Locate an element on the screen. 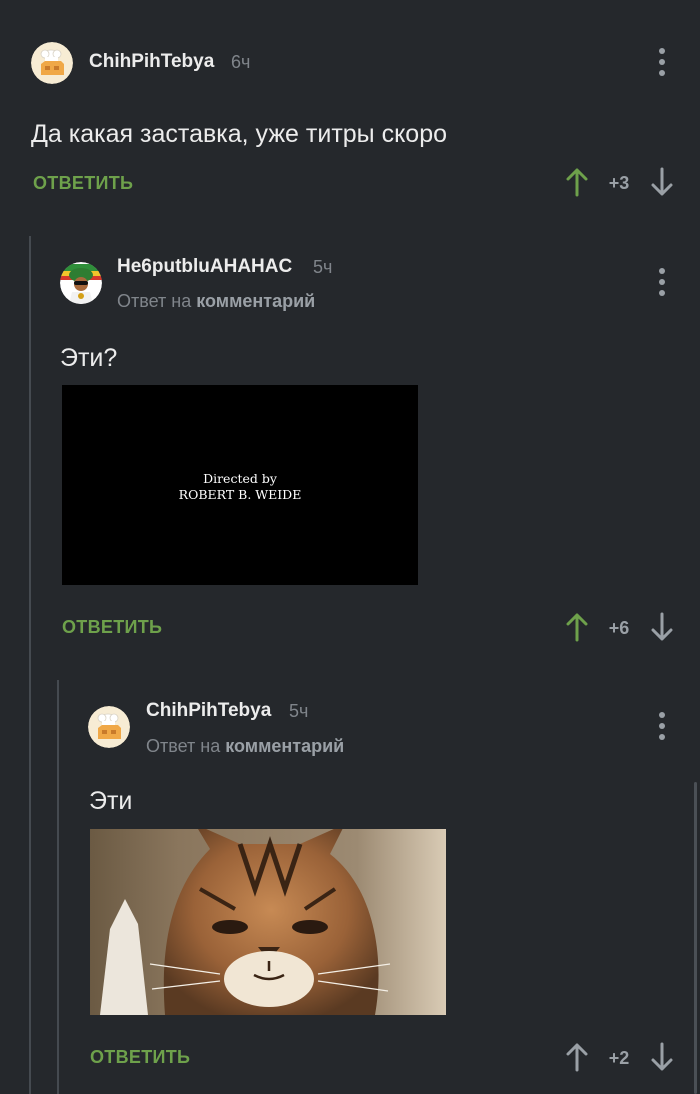  credits-line-1: Directed by is located at coordinates (240, 478).